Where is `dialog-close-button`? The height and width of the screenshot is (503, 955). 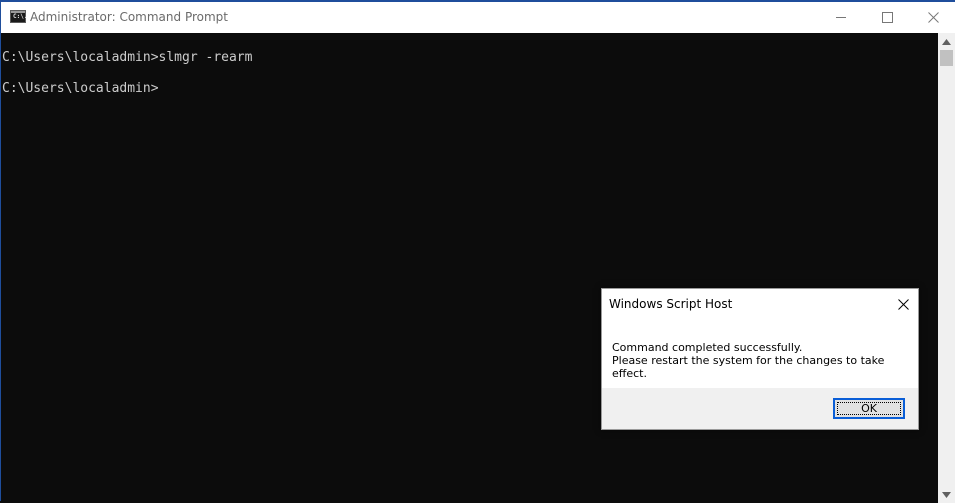 dialog-close-button is located at coordinates (903, 304).